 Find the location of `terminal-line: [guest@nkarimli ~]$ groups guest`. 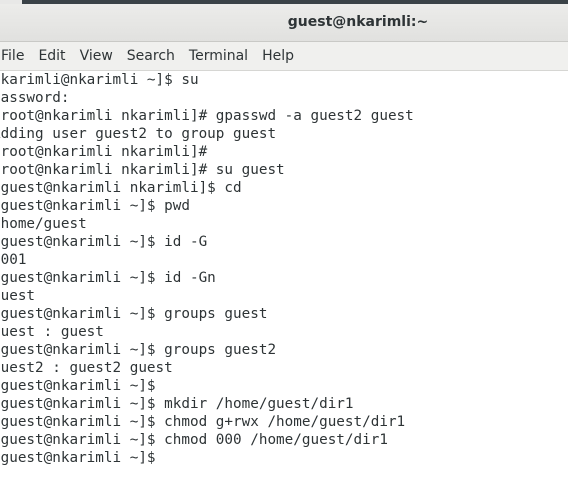

terminal-line: [guest@nkarimli ~]$ groups guest is located at coordinates (134, 314).